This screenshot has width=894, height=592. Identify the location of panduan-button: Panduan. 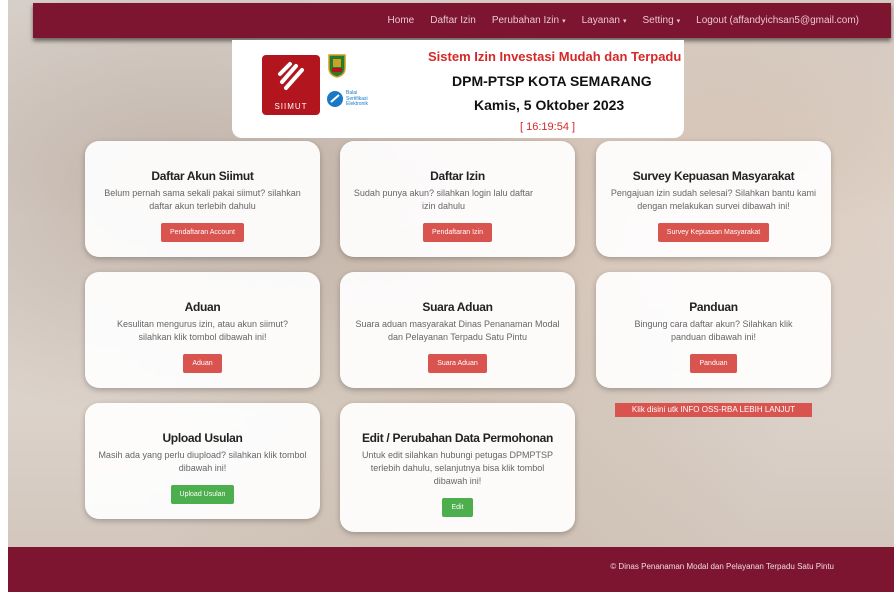
(713, 363).